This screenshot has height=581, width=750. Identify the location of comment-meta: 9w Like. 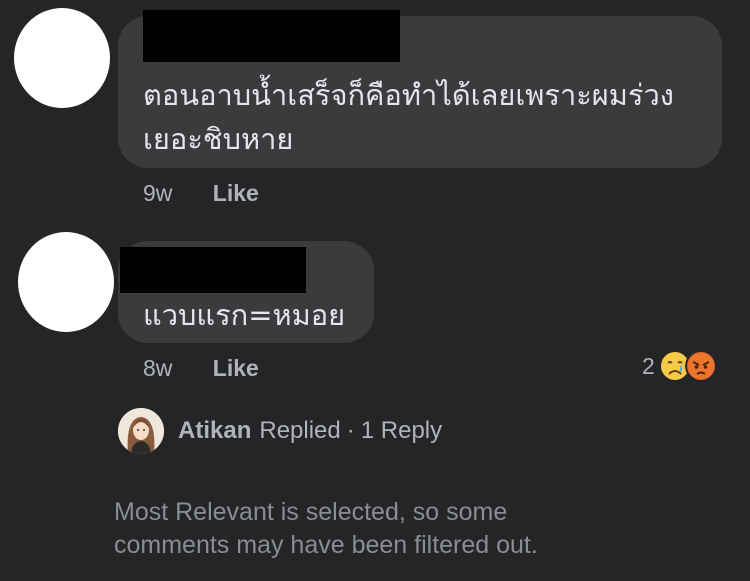
(201, 193).